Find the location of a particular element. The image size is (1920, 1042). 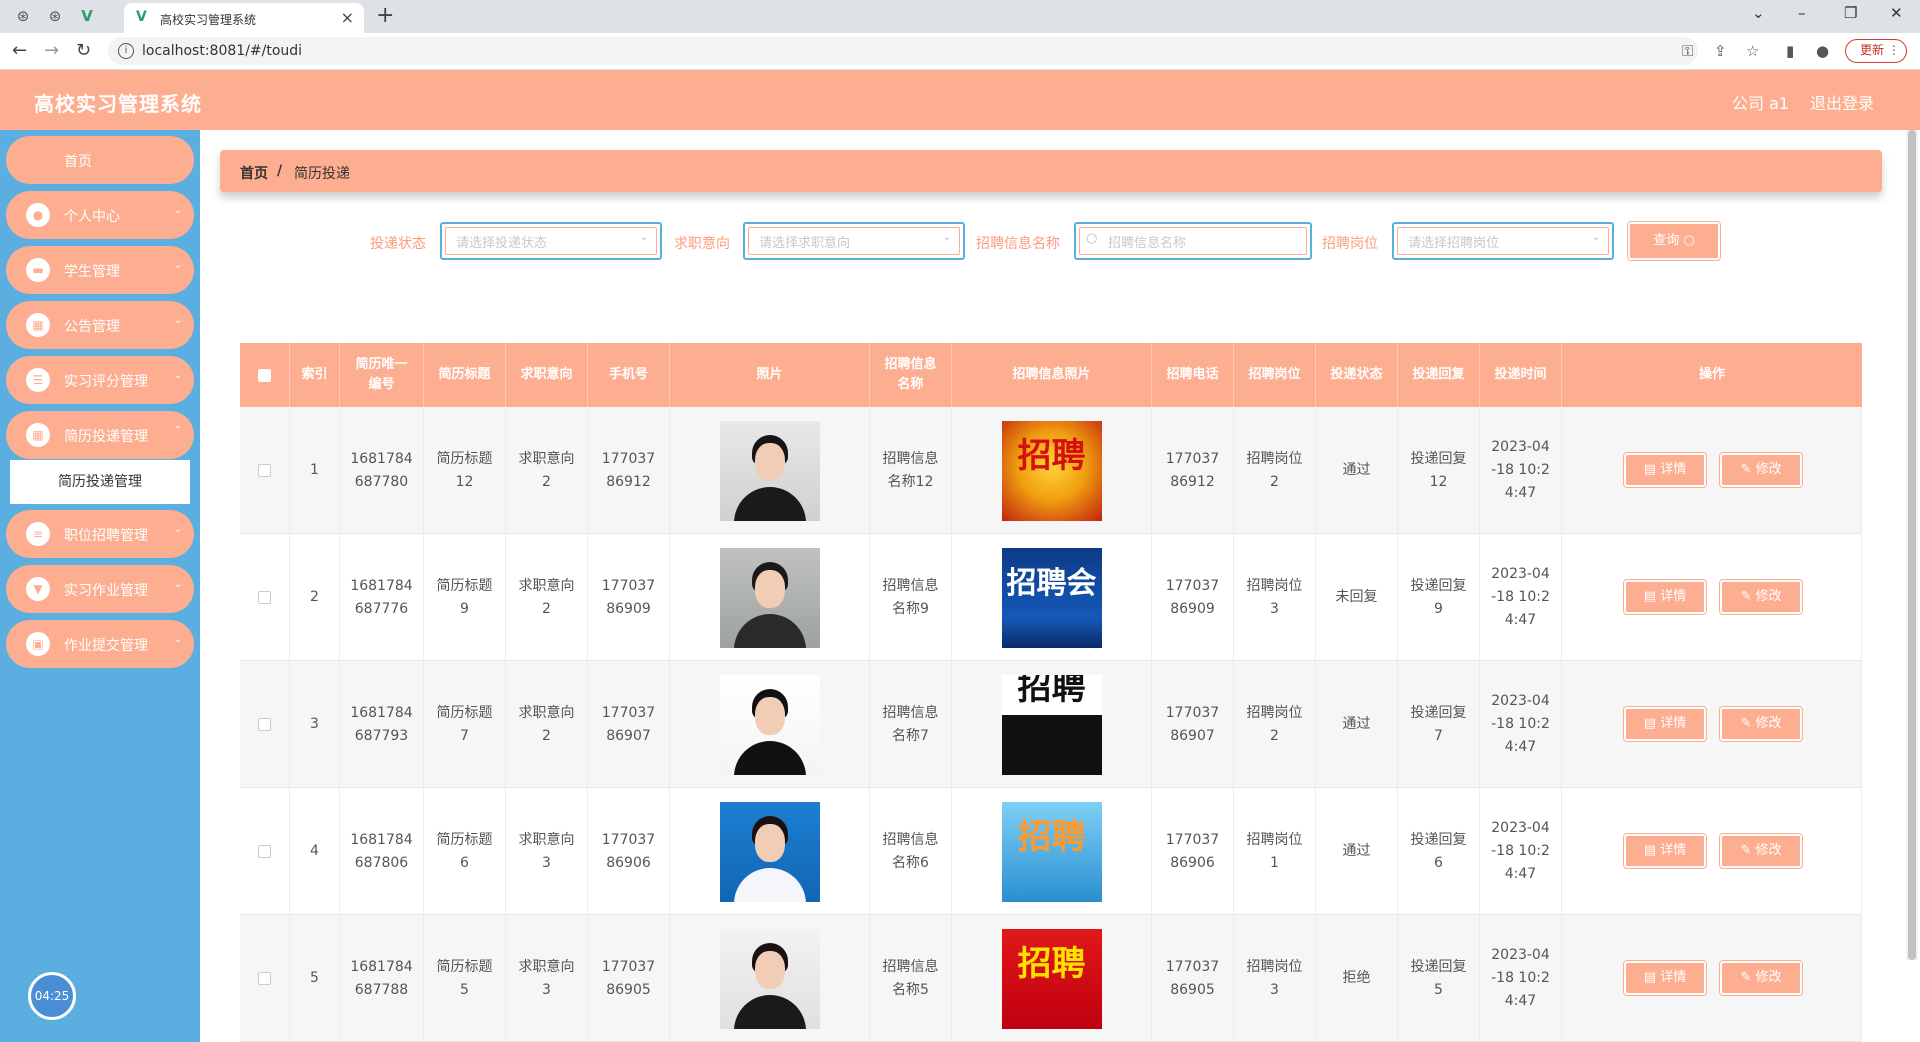

cell-time: 2023-04-18 10:24:47 is located at coordinates (1521, 851).